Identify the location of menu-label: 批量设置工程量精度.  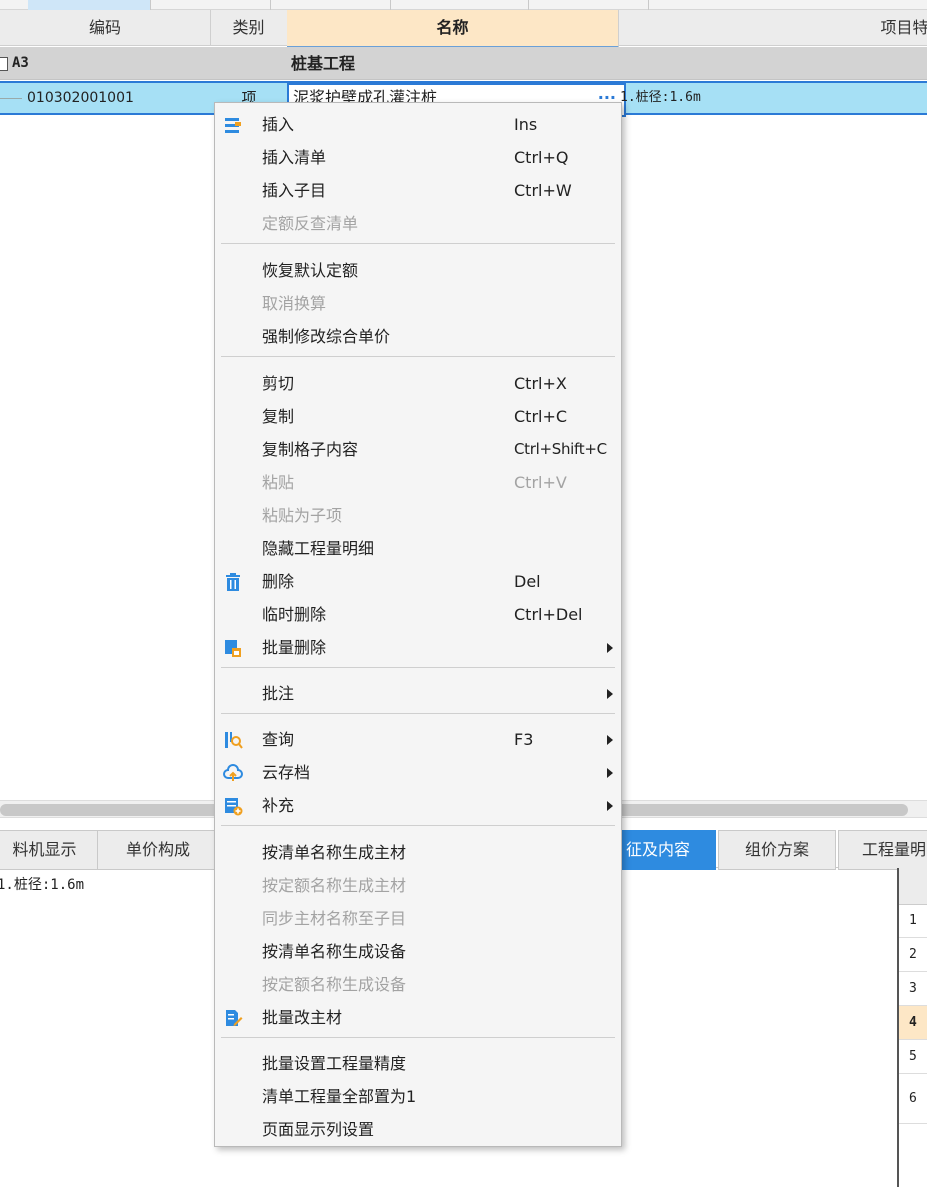
(334, 1063).